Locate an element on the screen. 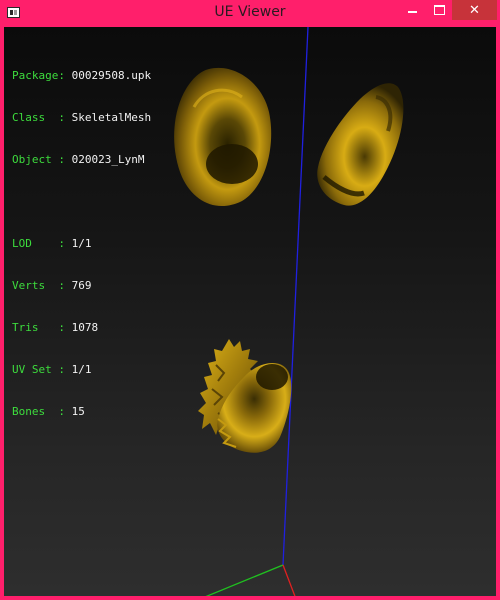  info-package: Package: 00029508.upk is located at coordinates (82, 75).